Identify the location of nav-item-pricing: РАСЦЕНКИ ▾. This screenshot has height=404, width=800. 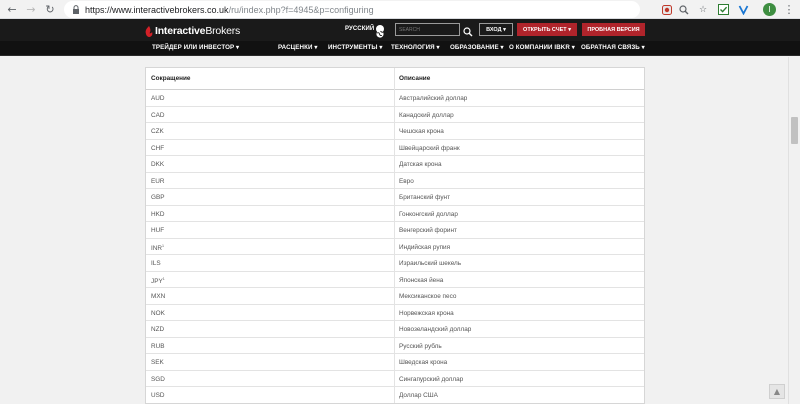
(298, 47).